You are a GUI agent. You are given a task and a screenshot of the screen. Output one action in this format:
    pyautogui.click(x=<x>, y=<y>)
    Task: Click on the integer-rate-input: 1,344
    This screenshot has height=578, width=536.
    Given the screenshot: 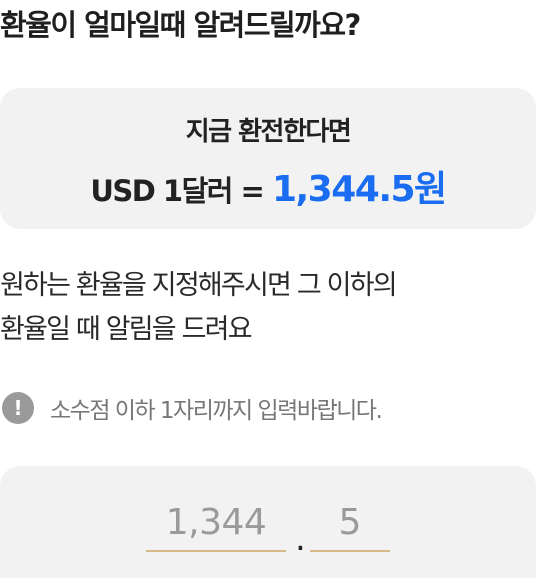 What is the action you would take?
    pyautogui.click(x=216, y=524)
    